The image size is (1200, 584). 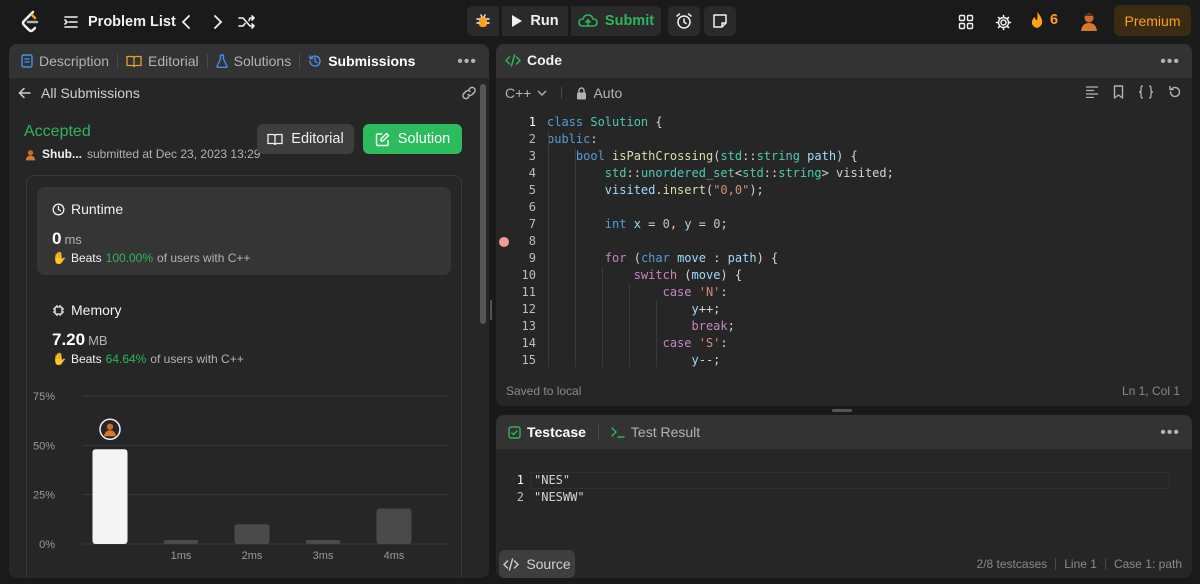 What do you see at coordinates (533, 60) in the screenshot?
I see `code-title: Code` at bounding box center [533, 60].